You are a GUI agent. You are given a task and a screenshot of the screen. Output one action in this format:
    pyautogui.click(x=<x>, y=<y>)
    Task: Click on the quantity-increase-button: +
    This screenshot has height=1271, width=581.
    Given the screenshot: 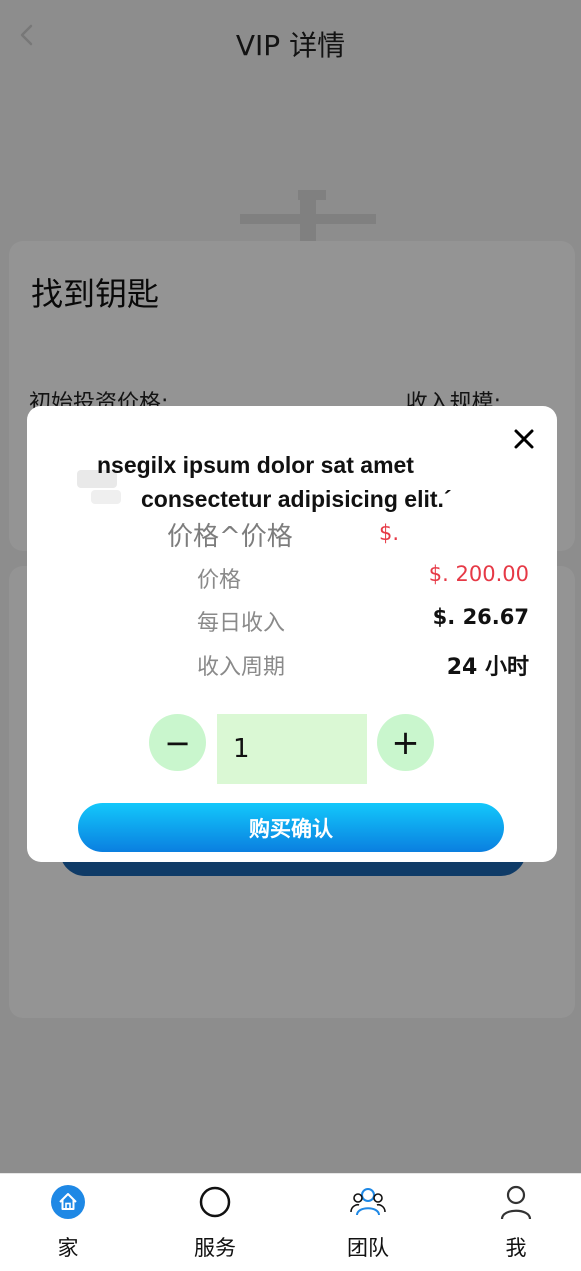 What is the action you would take?
    pyautogui.click(x=405, y=742)
    